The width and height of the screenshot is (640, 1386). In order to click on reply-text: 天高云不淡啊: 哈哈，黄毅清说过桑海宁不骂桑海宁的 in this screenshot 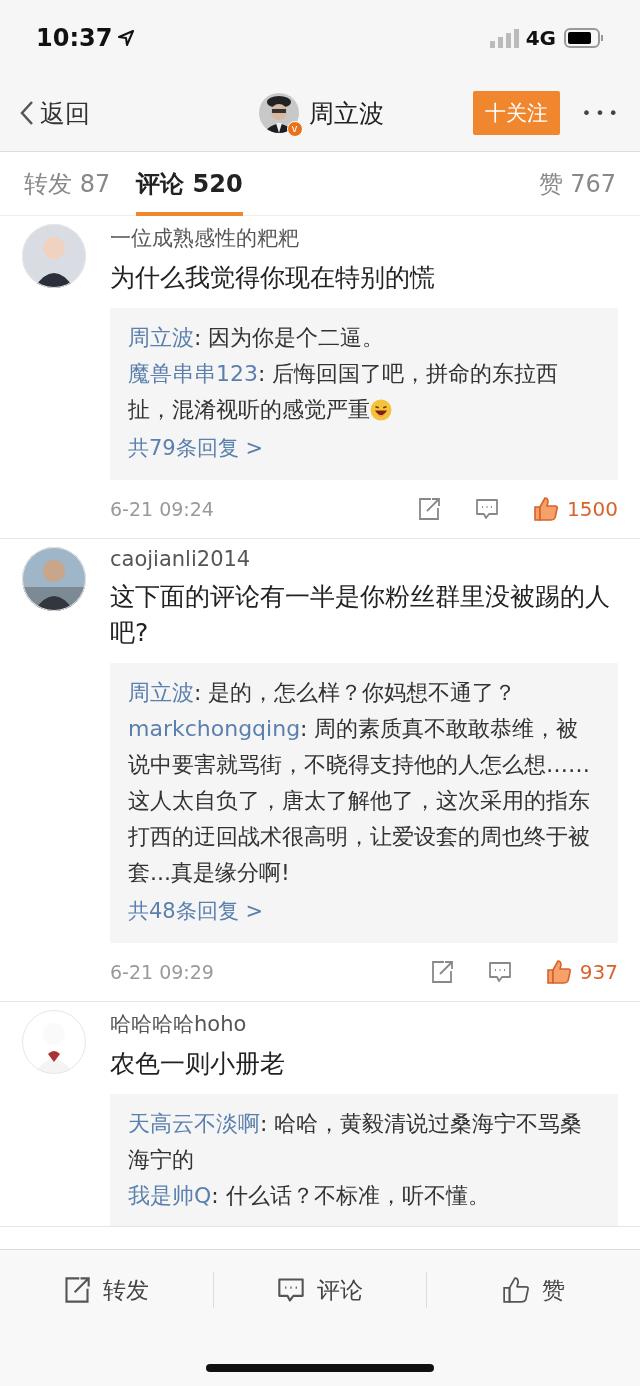, I will do `click(356, 1142)`.